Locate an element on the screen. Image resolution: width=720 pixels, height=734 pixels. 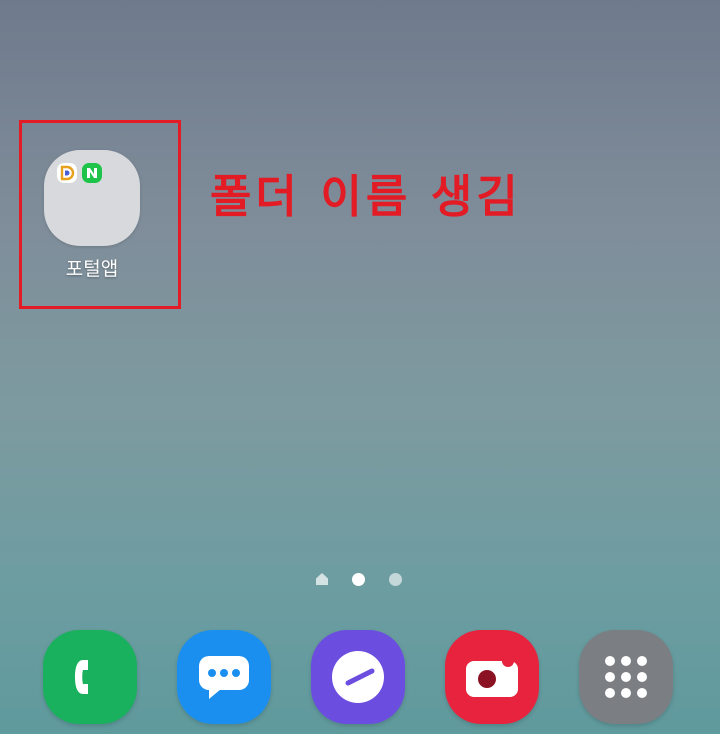
page-indicator is located at coordinates (360, 580).